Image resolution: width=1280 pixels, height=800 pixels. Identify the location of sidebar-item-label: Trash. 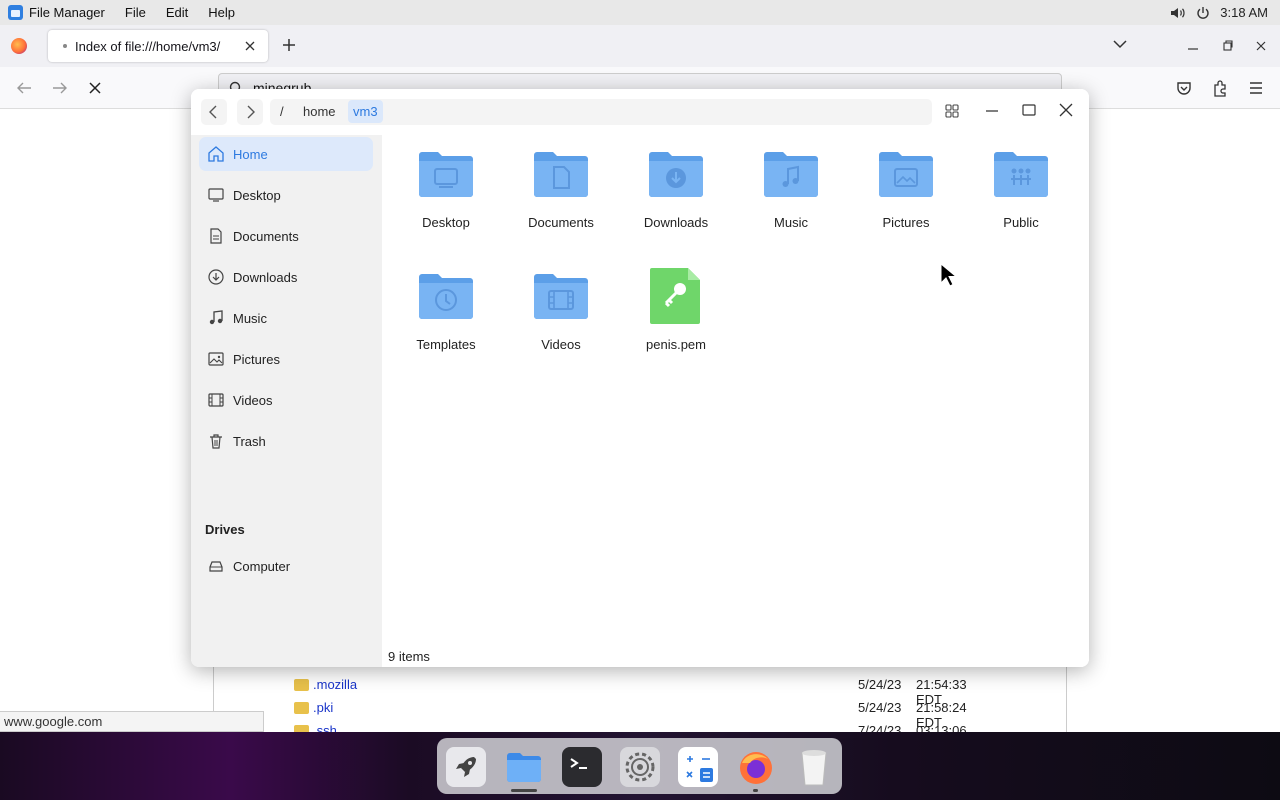
(249, 441).